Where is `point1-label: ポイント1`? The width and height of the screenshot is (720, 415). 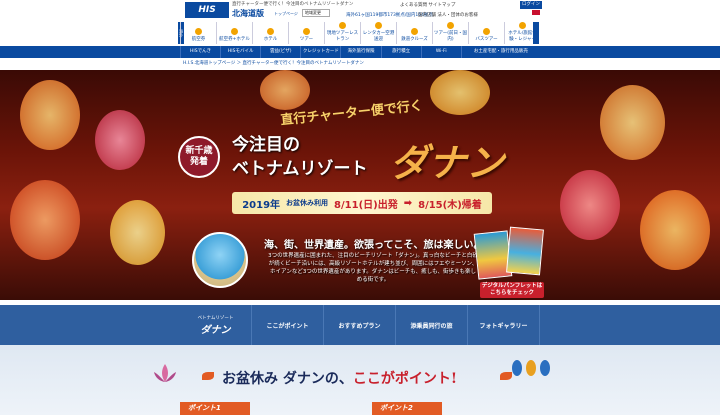
point1-label: ポイント1 is located at coordinates (215, 408).